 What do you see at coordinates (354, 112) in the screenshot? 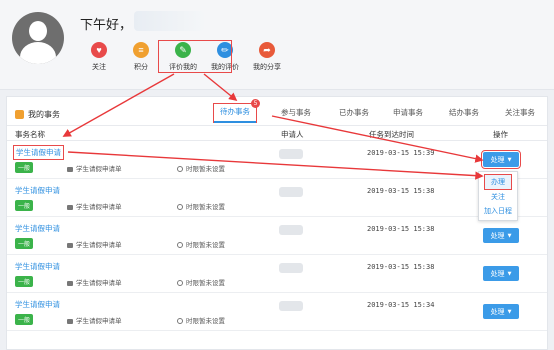
I see `tab-done: 已办事务` at bounding box center [354, 112].